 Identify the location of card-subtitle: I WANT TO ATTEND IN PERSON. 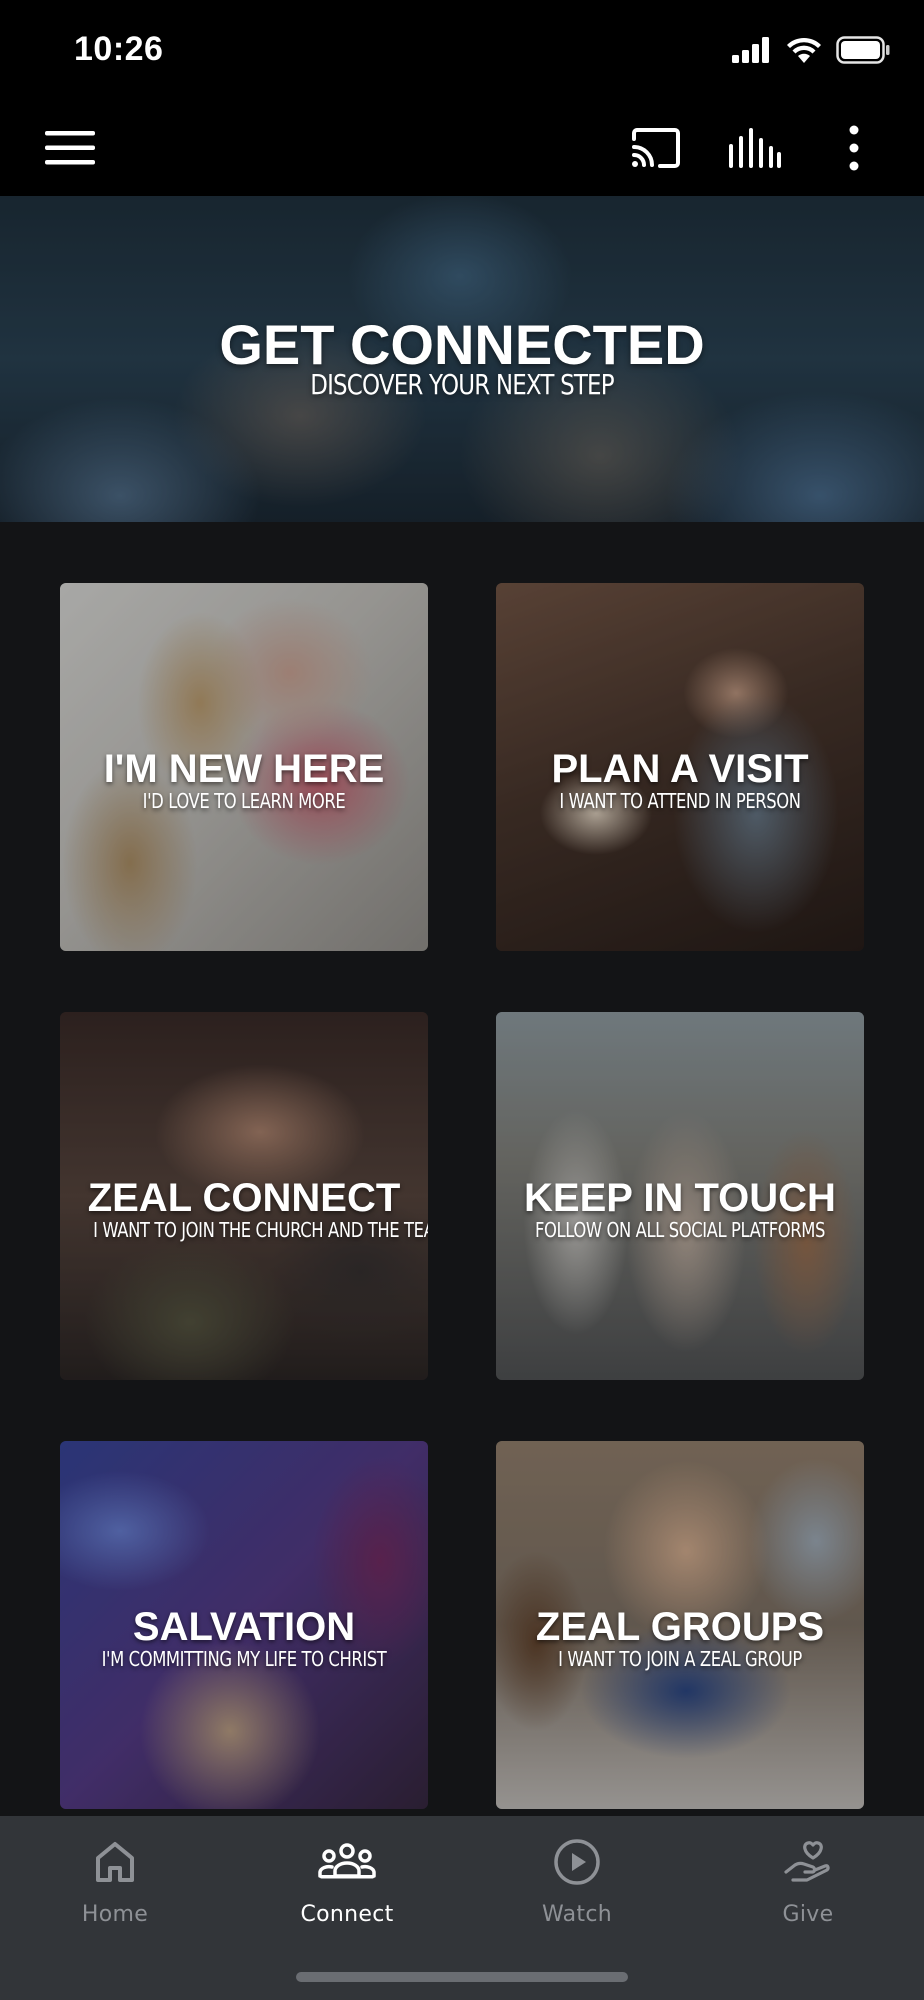
(680, 801).